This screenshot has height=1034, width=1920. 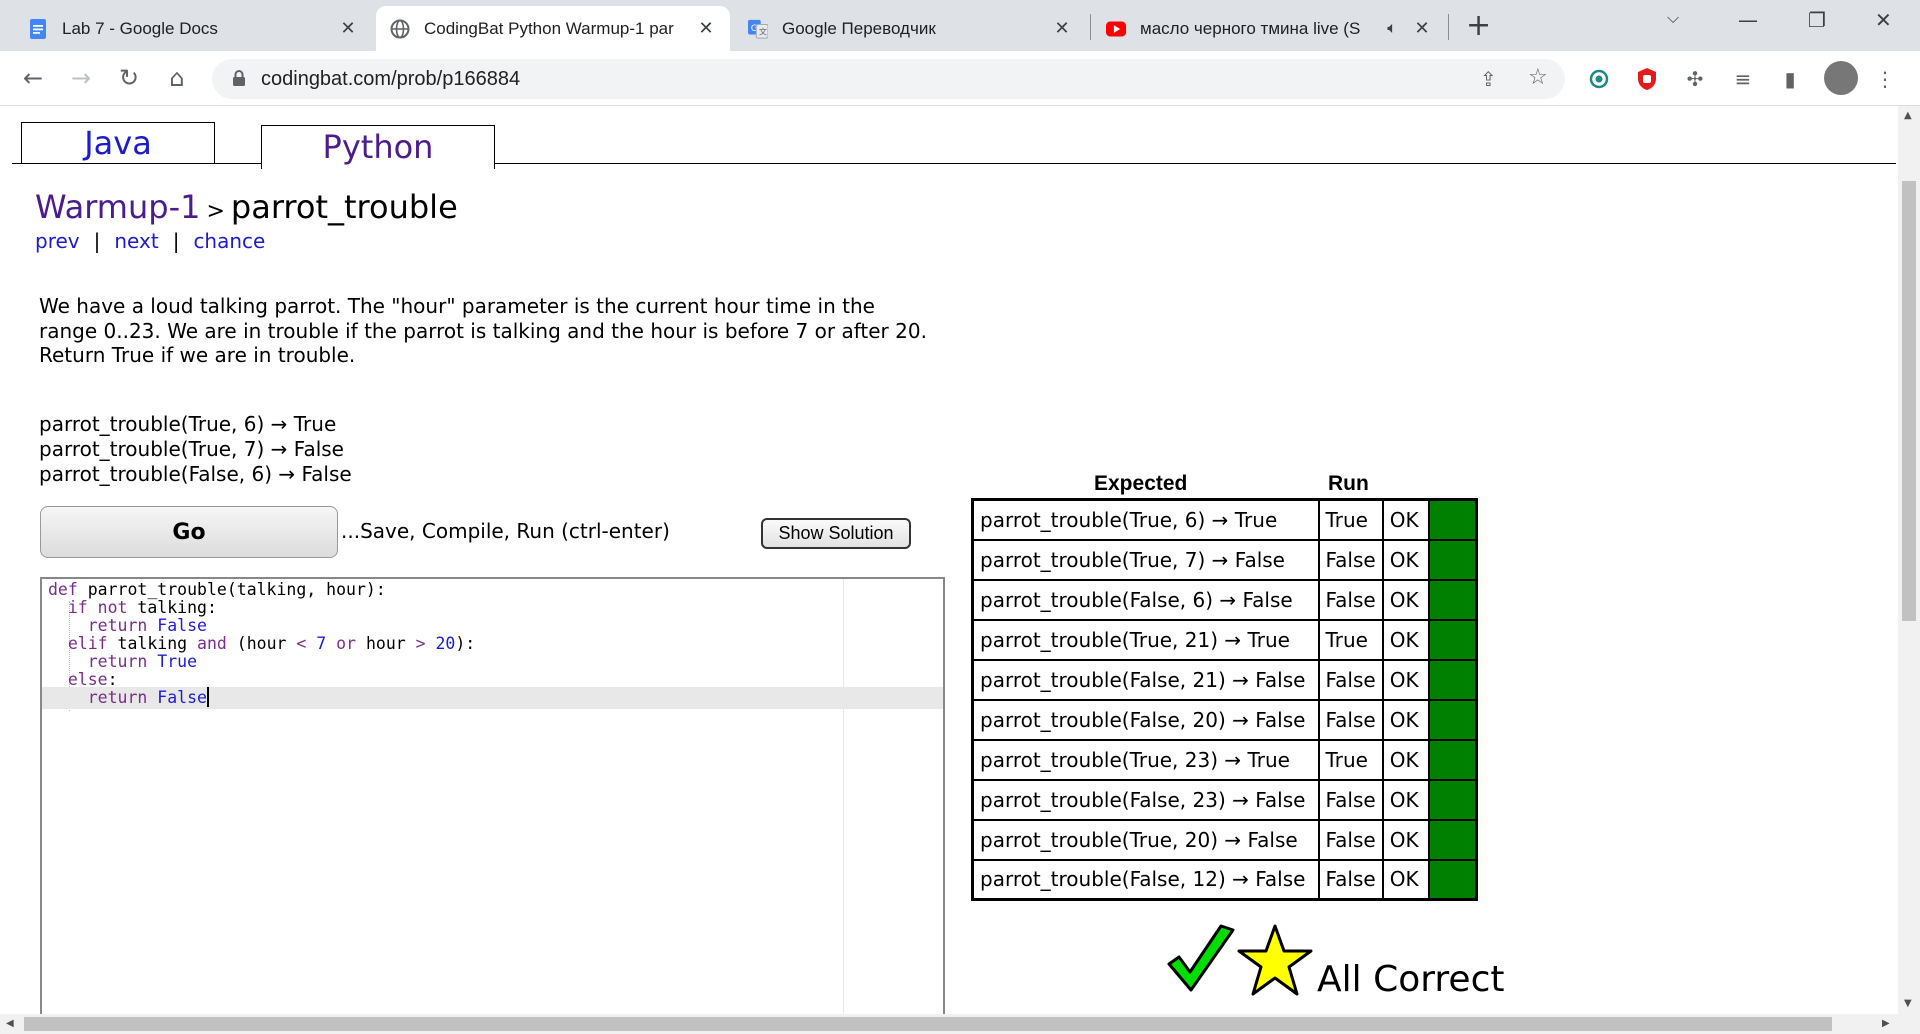 I want to click on tab-java: Java, so click(x=118, y=143).